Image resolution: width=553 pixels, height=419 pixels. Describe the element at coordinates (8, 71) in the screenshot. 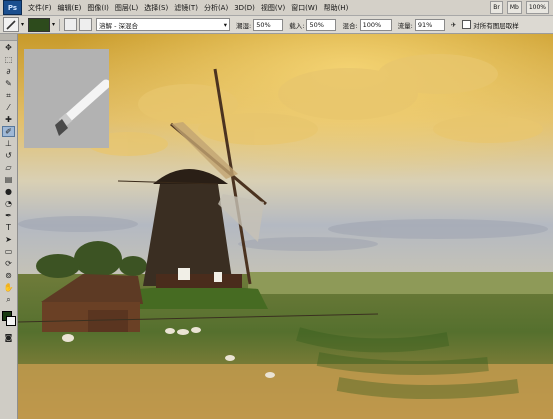

I see `lasso-icon: ∂` at that location.